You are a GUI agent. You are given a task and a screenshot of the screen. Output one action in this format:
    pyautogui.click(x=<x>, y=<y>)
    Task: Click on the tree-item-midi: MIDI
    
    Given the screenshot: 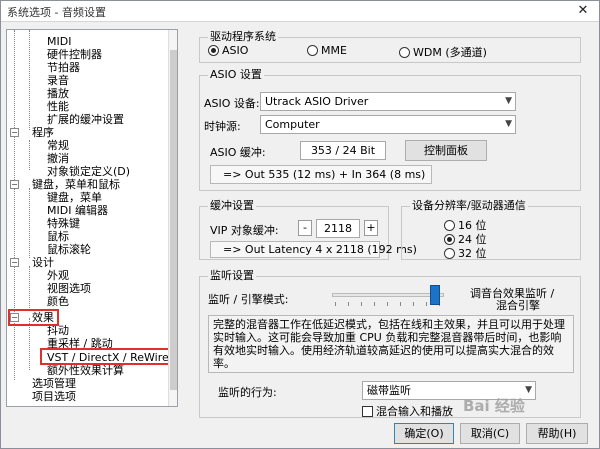 What is the action you would take?
    pyautogui.click(x=59, y=41)
    